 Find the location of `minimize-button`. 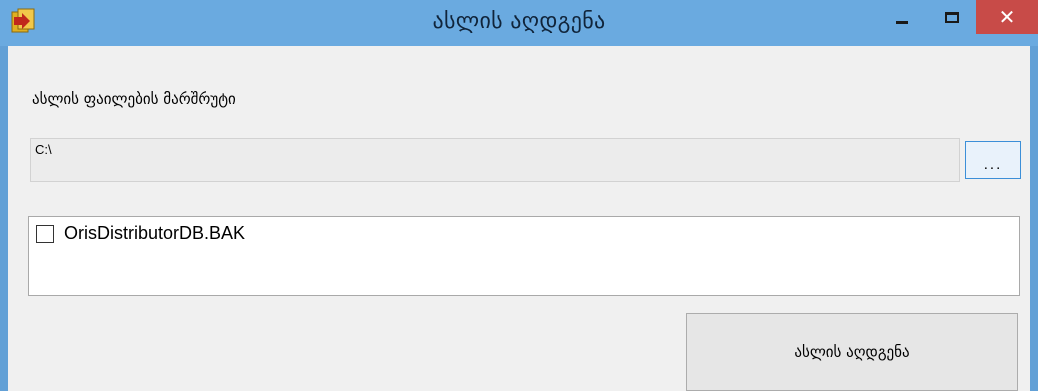

minimize-button is located at coordinates (902, 17).